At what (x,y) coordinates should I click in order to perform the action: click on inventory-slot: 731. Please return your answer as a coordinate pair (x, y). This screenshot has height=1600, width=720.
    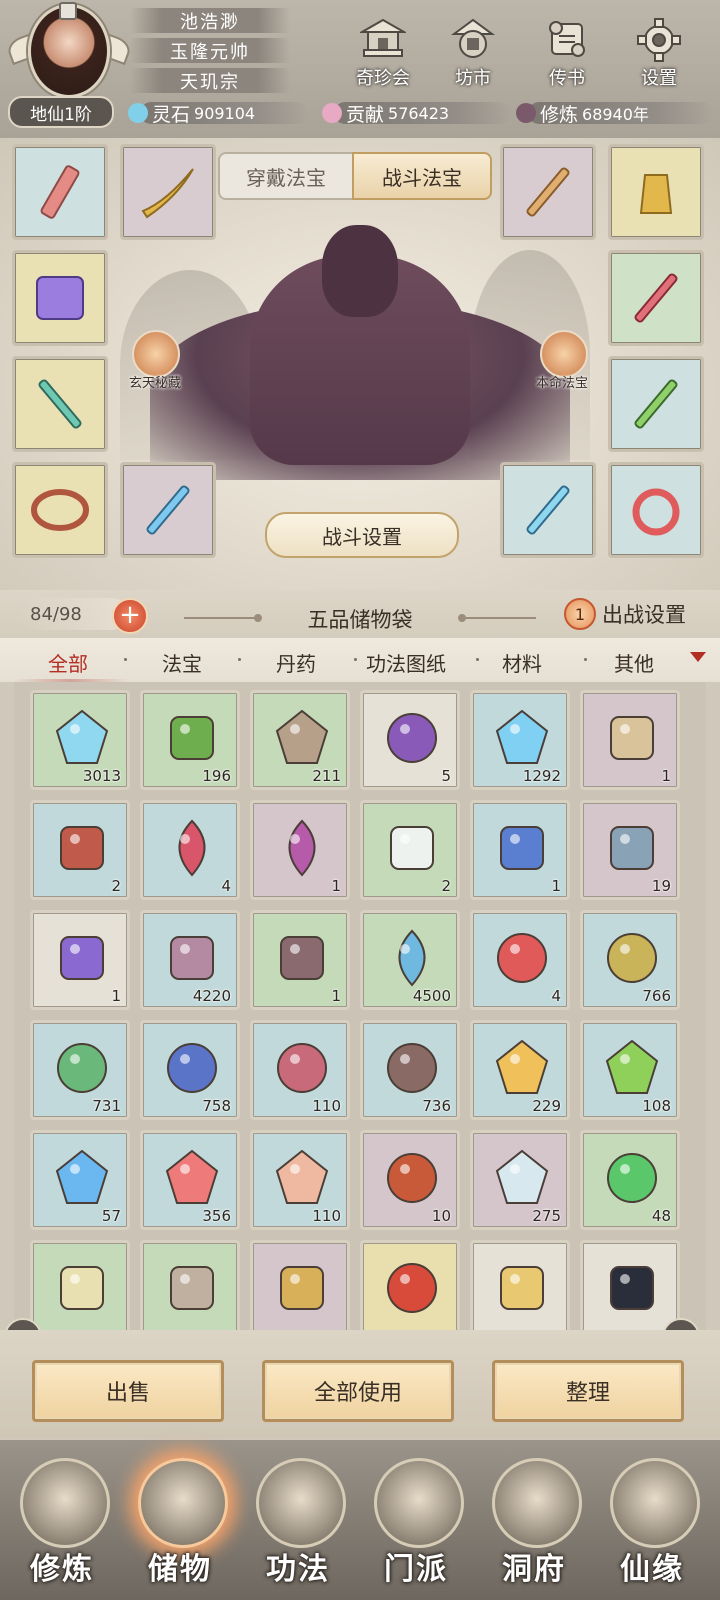
    Looking at the image, I should click on (80, 1070).